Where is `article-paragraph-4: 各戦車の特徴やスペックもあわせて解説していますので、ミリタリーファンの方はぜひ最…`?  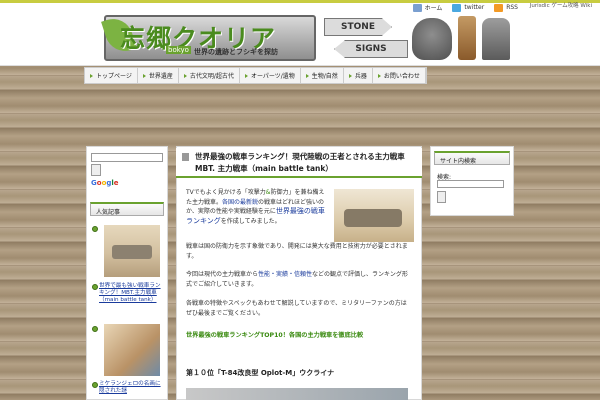 article-paragraph-4: 各戦車の特徴やスペックもあわせて解説していますので、ミリタリーファンの方はぜひ最… is located at coordinates (296, 308).